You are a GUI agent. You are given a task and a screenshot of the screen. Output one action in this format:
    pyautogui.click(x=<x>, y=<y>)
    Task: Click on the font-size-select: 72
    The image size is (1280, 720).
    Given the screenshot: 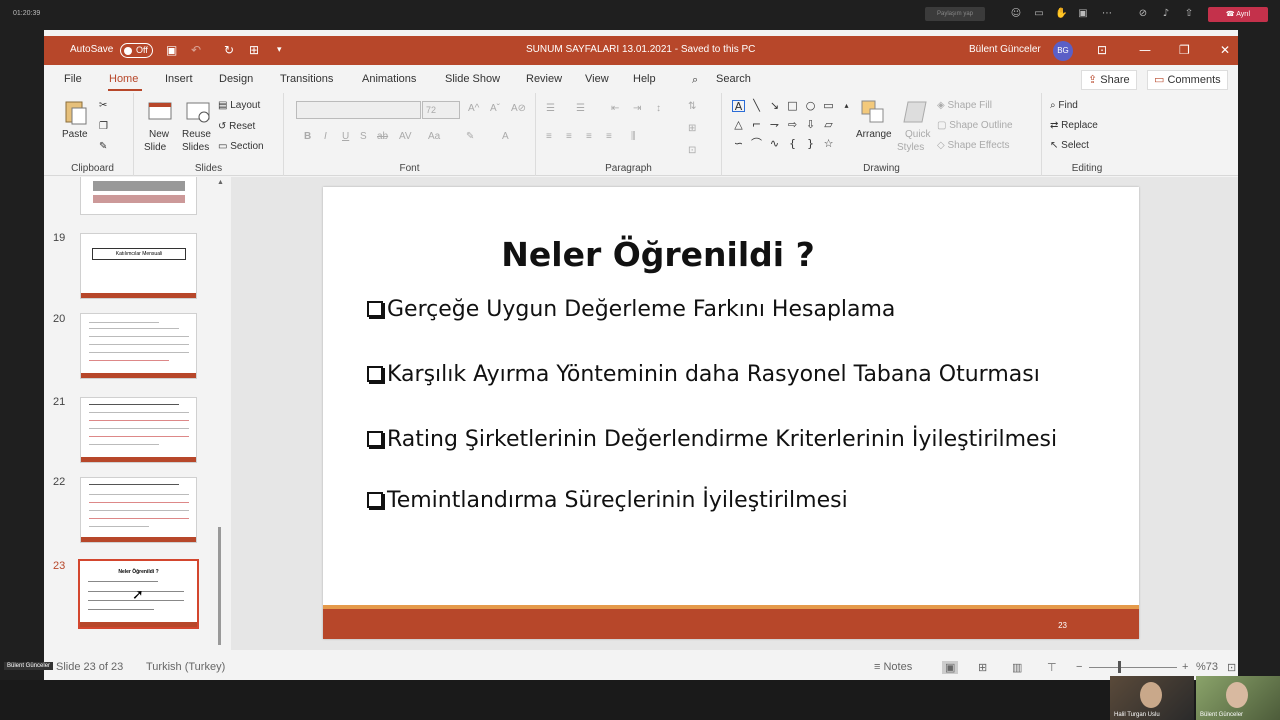 What is the action you would take?
    pyautogui.click(x=441, y=110)
    